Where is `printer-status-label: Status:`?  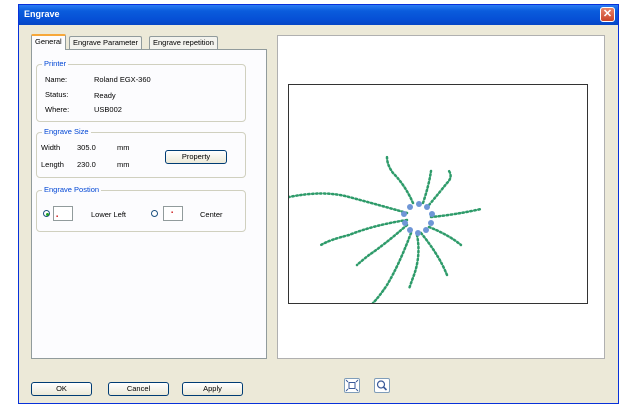
printer-status-label: Status: is located at coordinates (57, 94).